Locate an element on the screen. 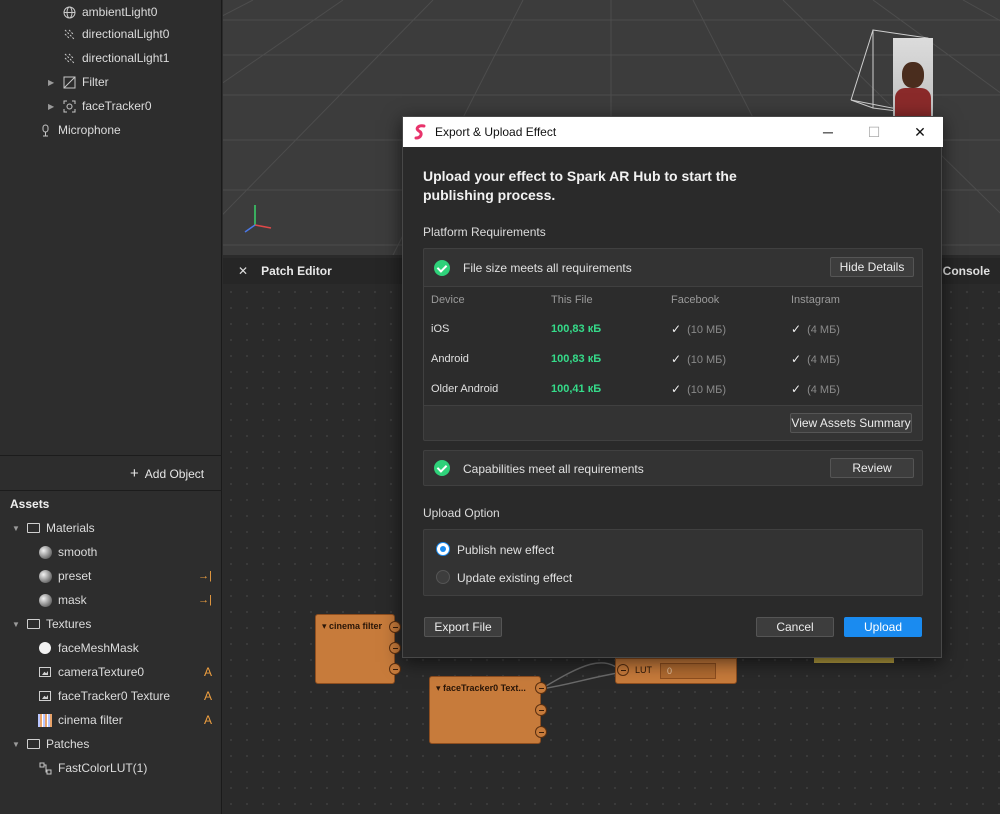 This screenshot has width=1000, height=814. review-button: Review is located at coordinates (872, 468).